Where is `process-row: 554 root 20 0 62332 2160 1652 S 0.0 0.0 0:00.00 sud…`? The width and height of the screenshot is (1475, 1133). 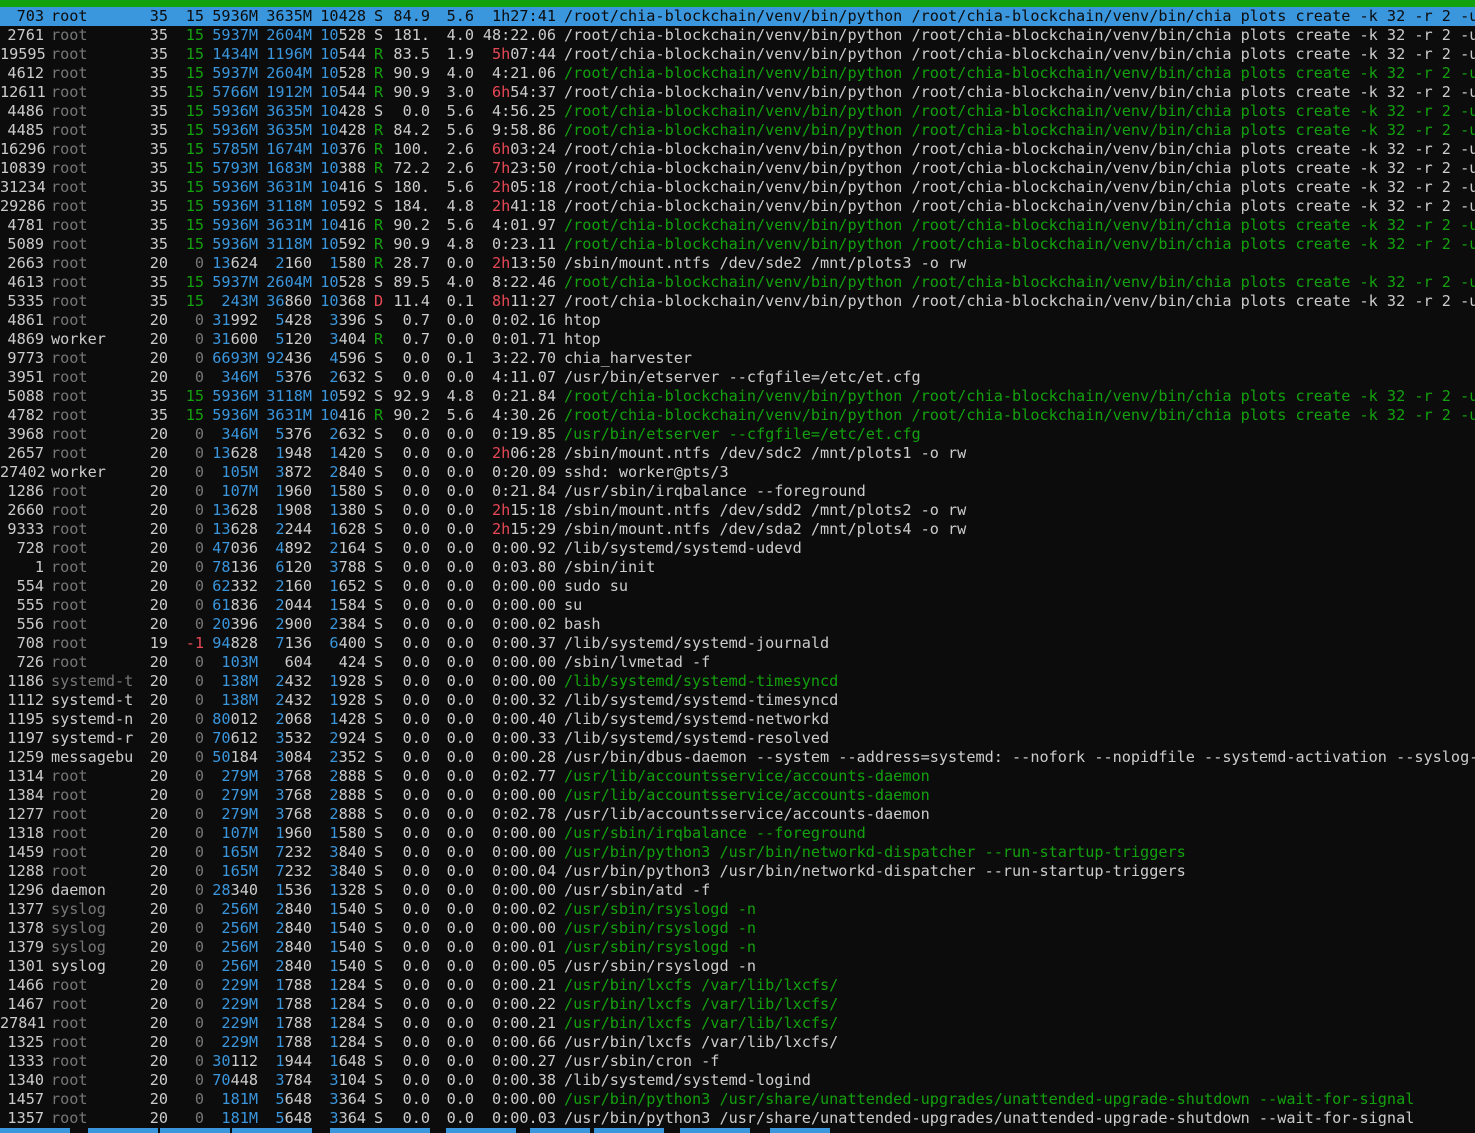 process-row: 554 root 20 0 62332 2160 1652 S 0.0 0.0 0:00.00 sud… is located at coordinates (737, 586).